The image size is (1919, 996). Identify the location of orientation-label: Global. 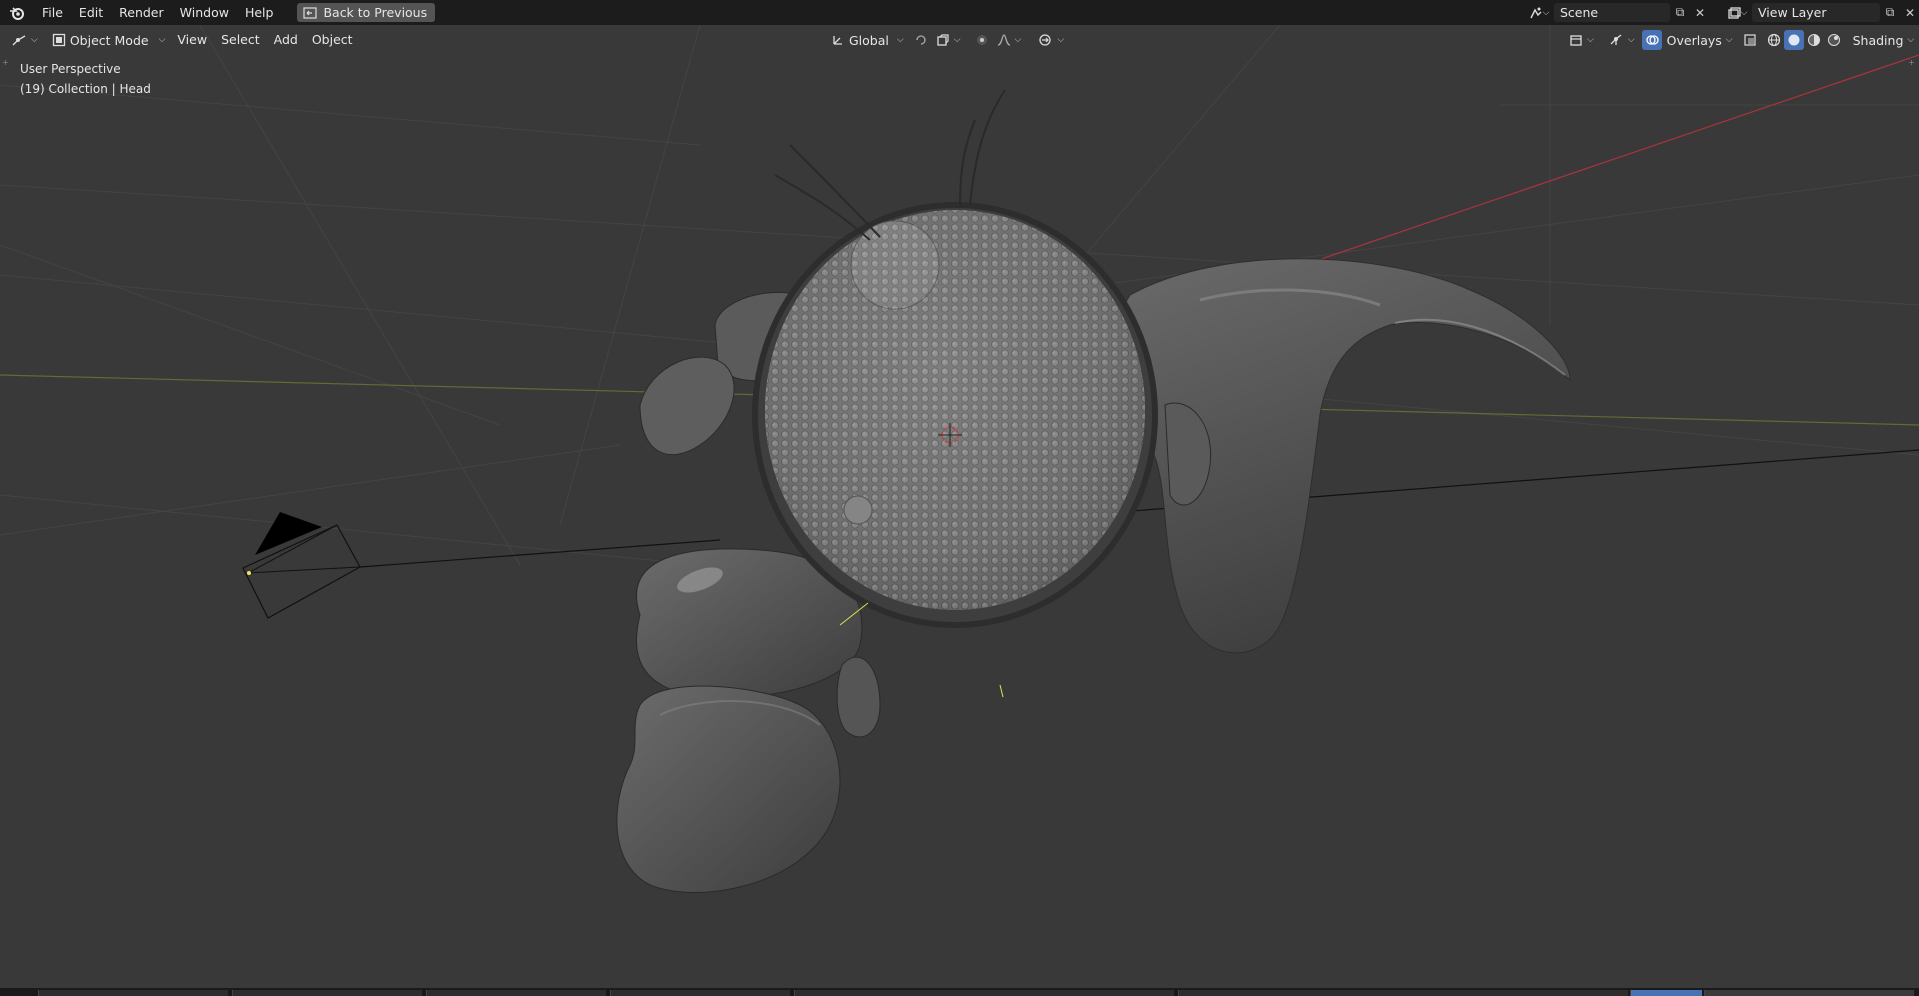
(869, 40).